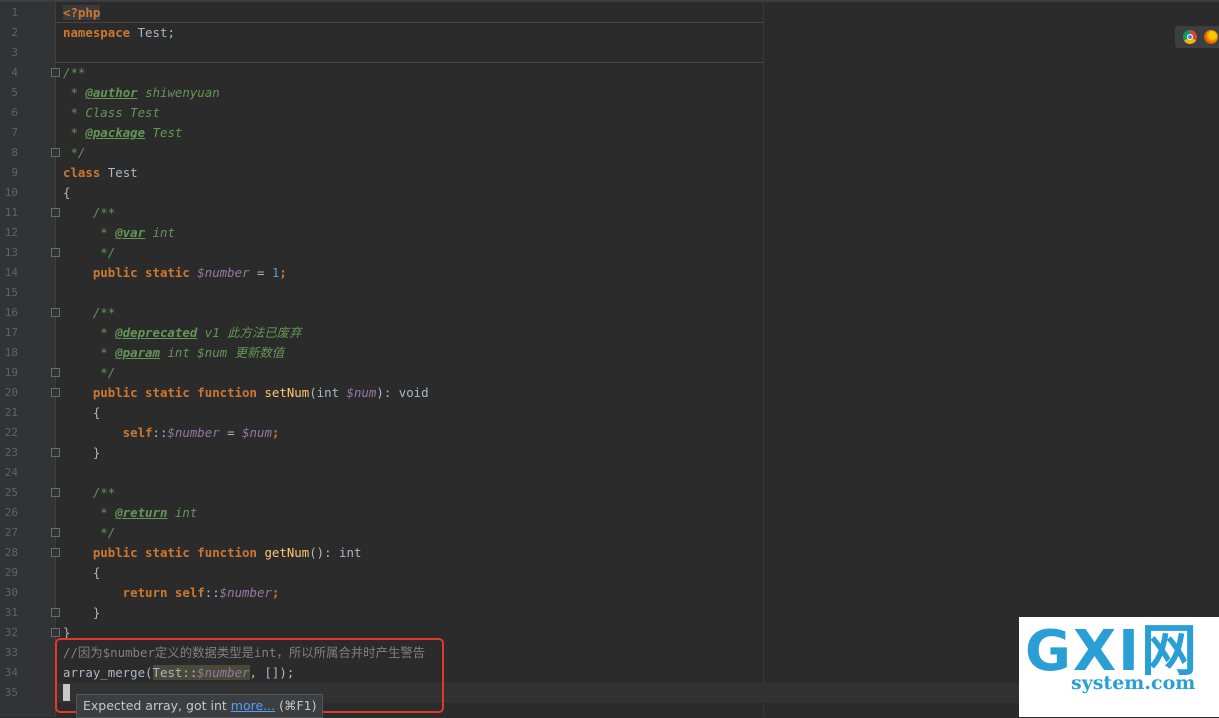 This screenshot has width=1219, height=718. I want to click on code-token: }, so click(82, 452).